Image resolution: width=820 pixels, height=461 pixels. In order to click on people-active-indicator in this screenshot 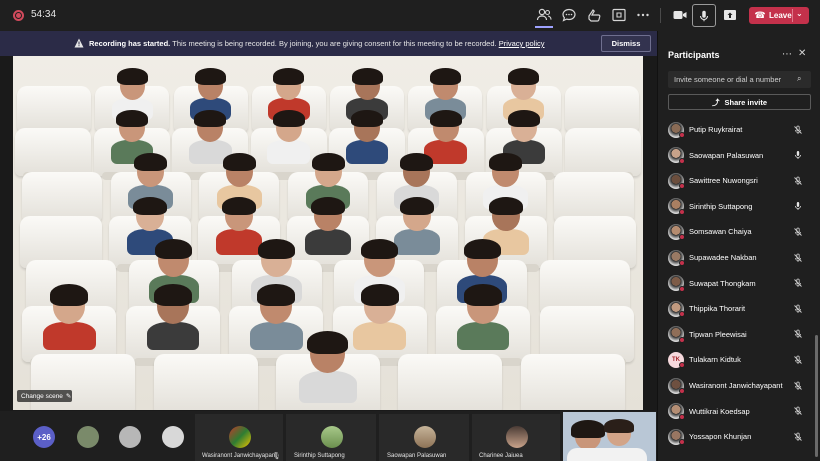, I will do `click(544, 27)`.